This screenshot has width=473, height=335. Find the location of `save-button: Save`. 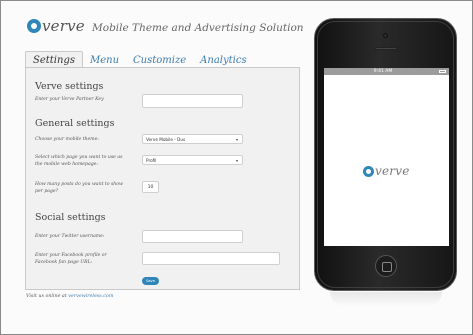

save-button: Save is located at coordinates (150, 281).